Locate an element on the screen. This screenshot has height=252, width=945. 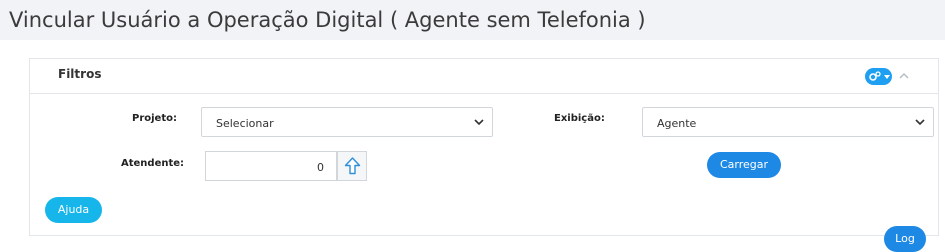
gears-icon is located at coordinates (875, 76).